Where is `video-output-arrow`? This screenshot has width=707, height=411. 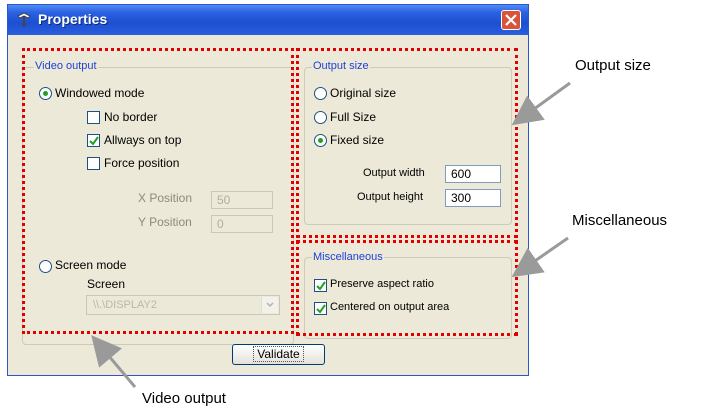
video-output-arrow is located at coordinates (114, 361).